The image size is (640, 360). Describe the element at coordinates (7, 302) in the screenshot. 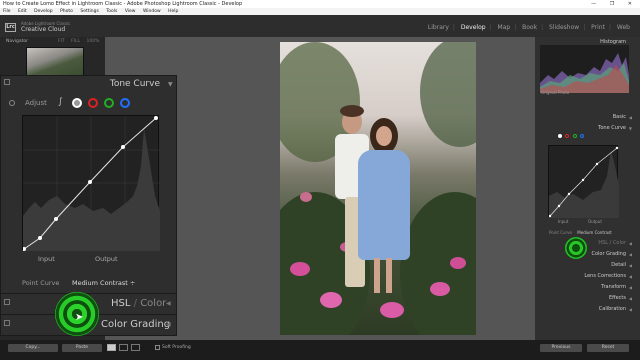

I see `hsl-switch-icon` at that location.